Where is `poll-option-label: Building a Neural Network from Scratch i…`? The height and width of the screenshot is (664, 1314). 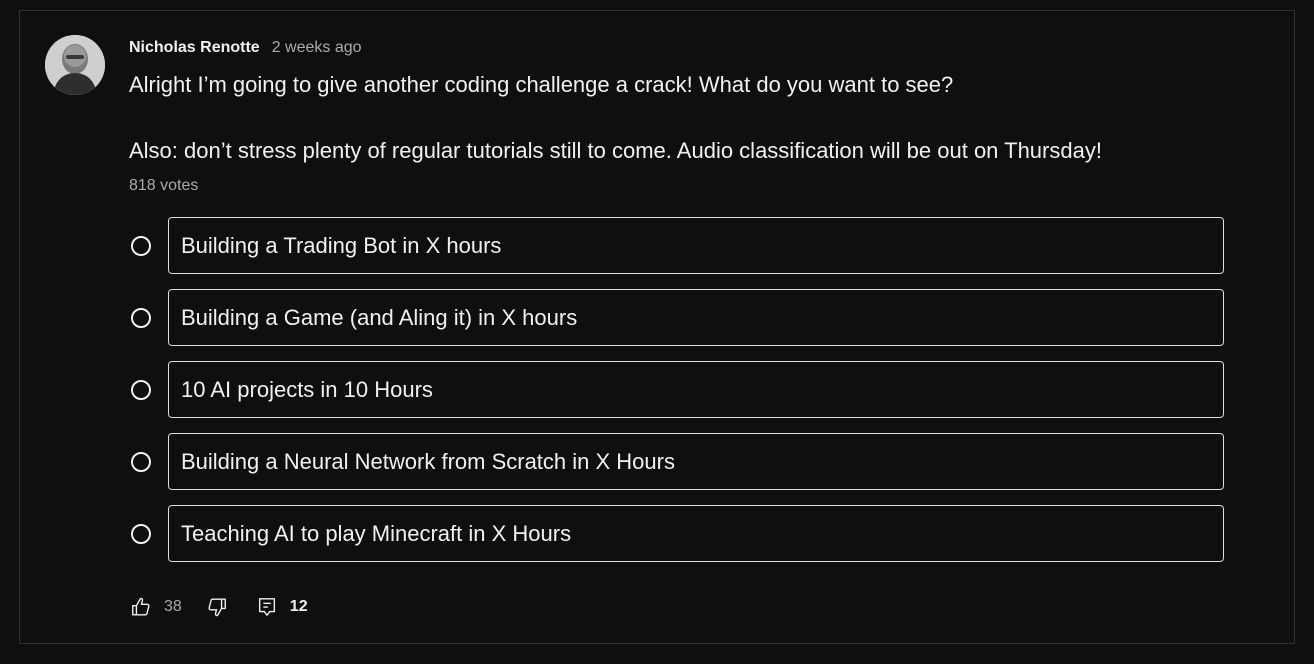
poll-option-label: Building a Neural Network from Scratch i… is located at coordinates (696, 461).